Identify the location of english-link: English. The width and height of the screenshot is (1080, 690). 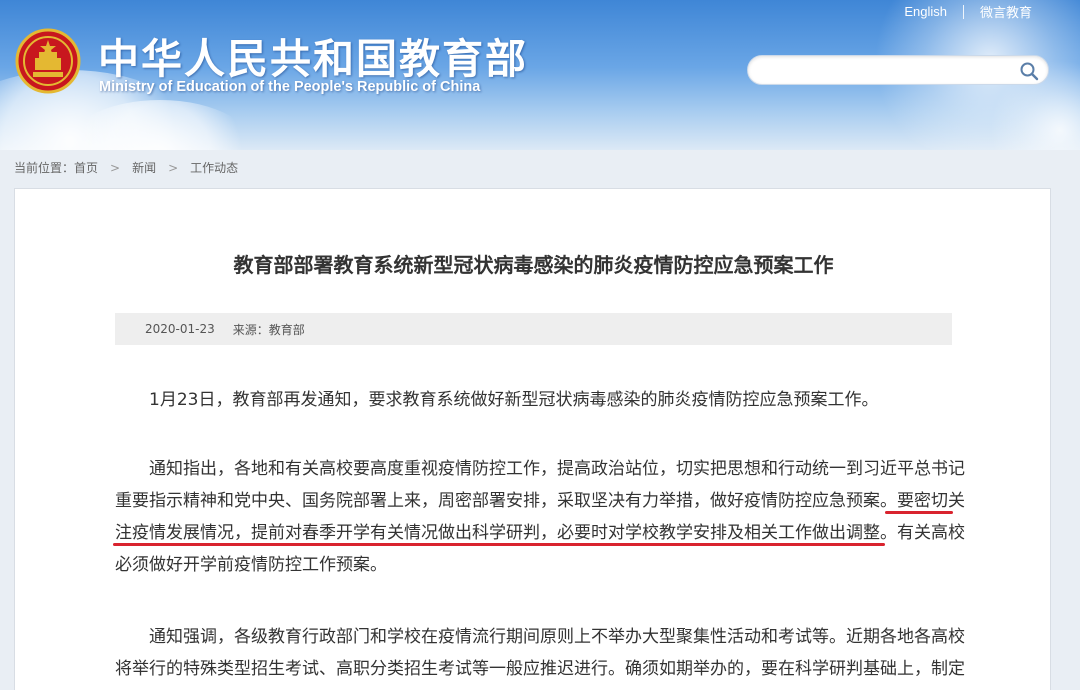
(925, 11).